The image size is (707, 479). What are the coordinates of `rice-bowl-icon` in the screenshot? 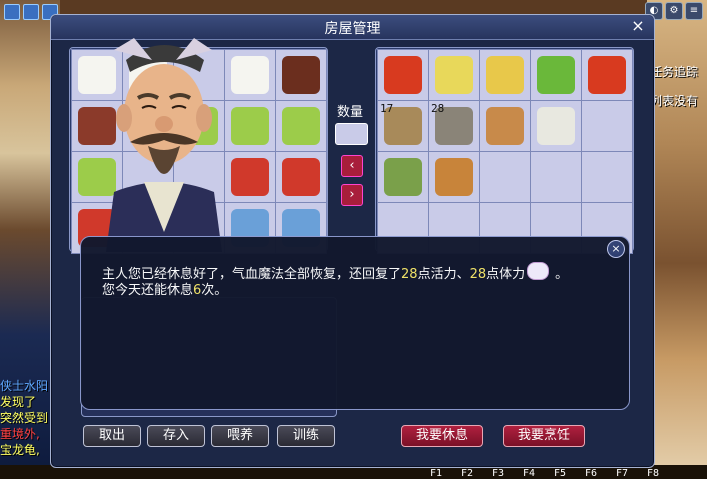 It's located at (505, 126).